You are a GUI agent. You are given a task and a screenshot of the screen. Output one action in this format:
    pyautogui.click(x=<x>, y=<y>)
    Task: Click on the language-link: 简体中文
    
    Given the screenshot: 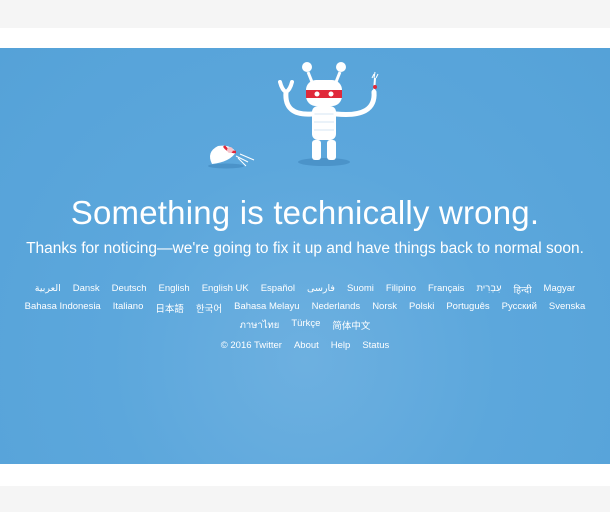 What is the action you would take?
    pyautogui.click(x=351, y=325)
    